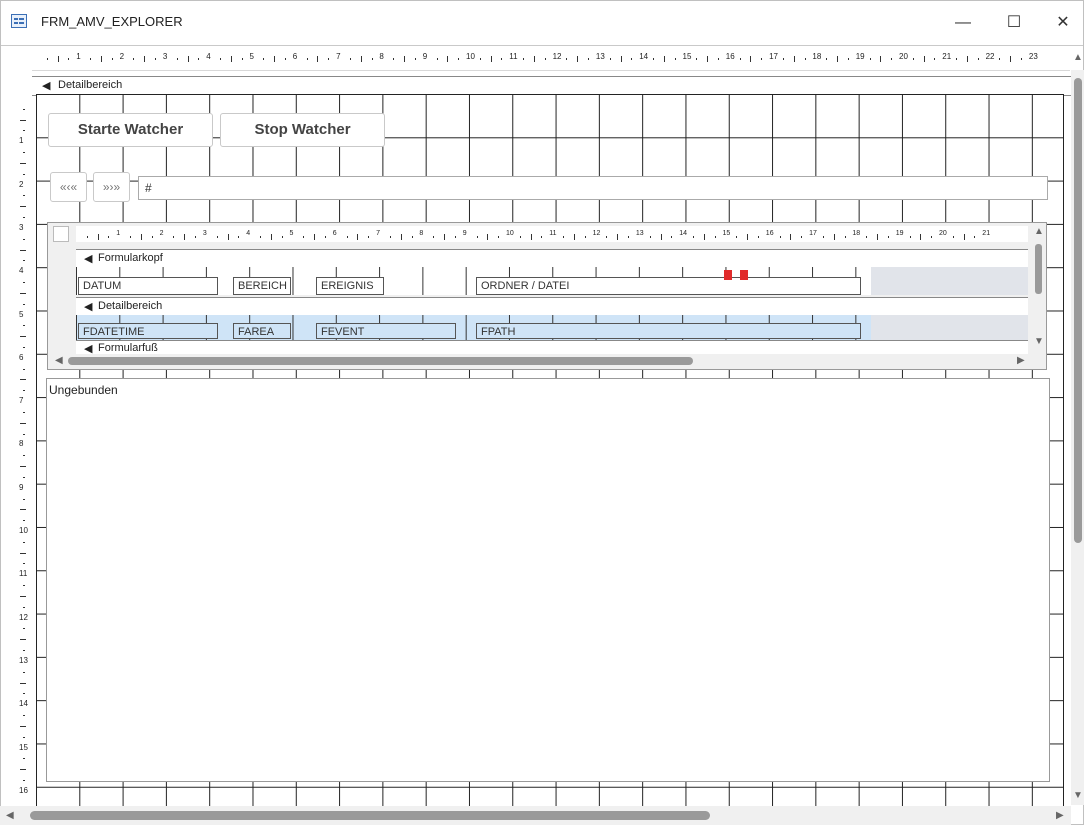 The image size is (1084, 825). I want to click on prev-button: «‹«, so click(68, 187).